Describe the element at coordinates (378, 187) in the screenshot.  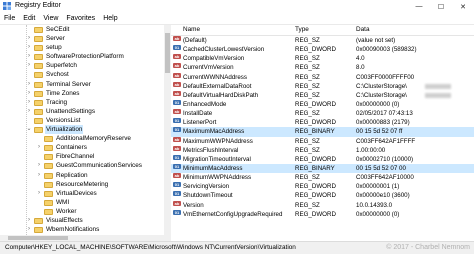
I see `value-data: 0x00000001 (1)` at that location.